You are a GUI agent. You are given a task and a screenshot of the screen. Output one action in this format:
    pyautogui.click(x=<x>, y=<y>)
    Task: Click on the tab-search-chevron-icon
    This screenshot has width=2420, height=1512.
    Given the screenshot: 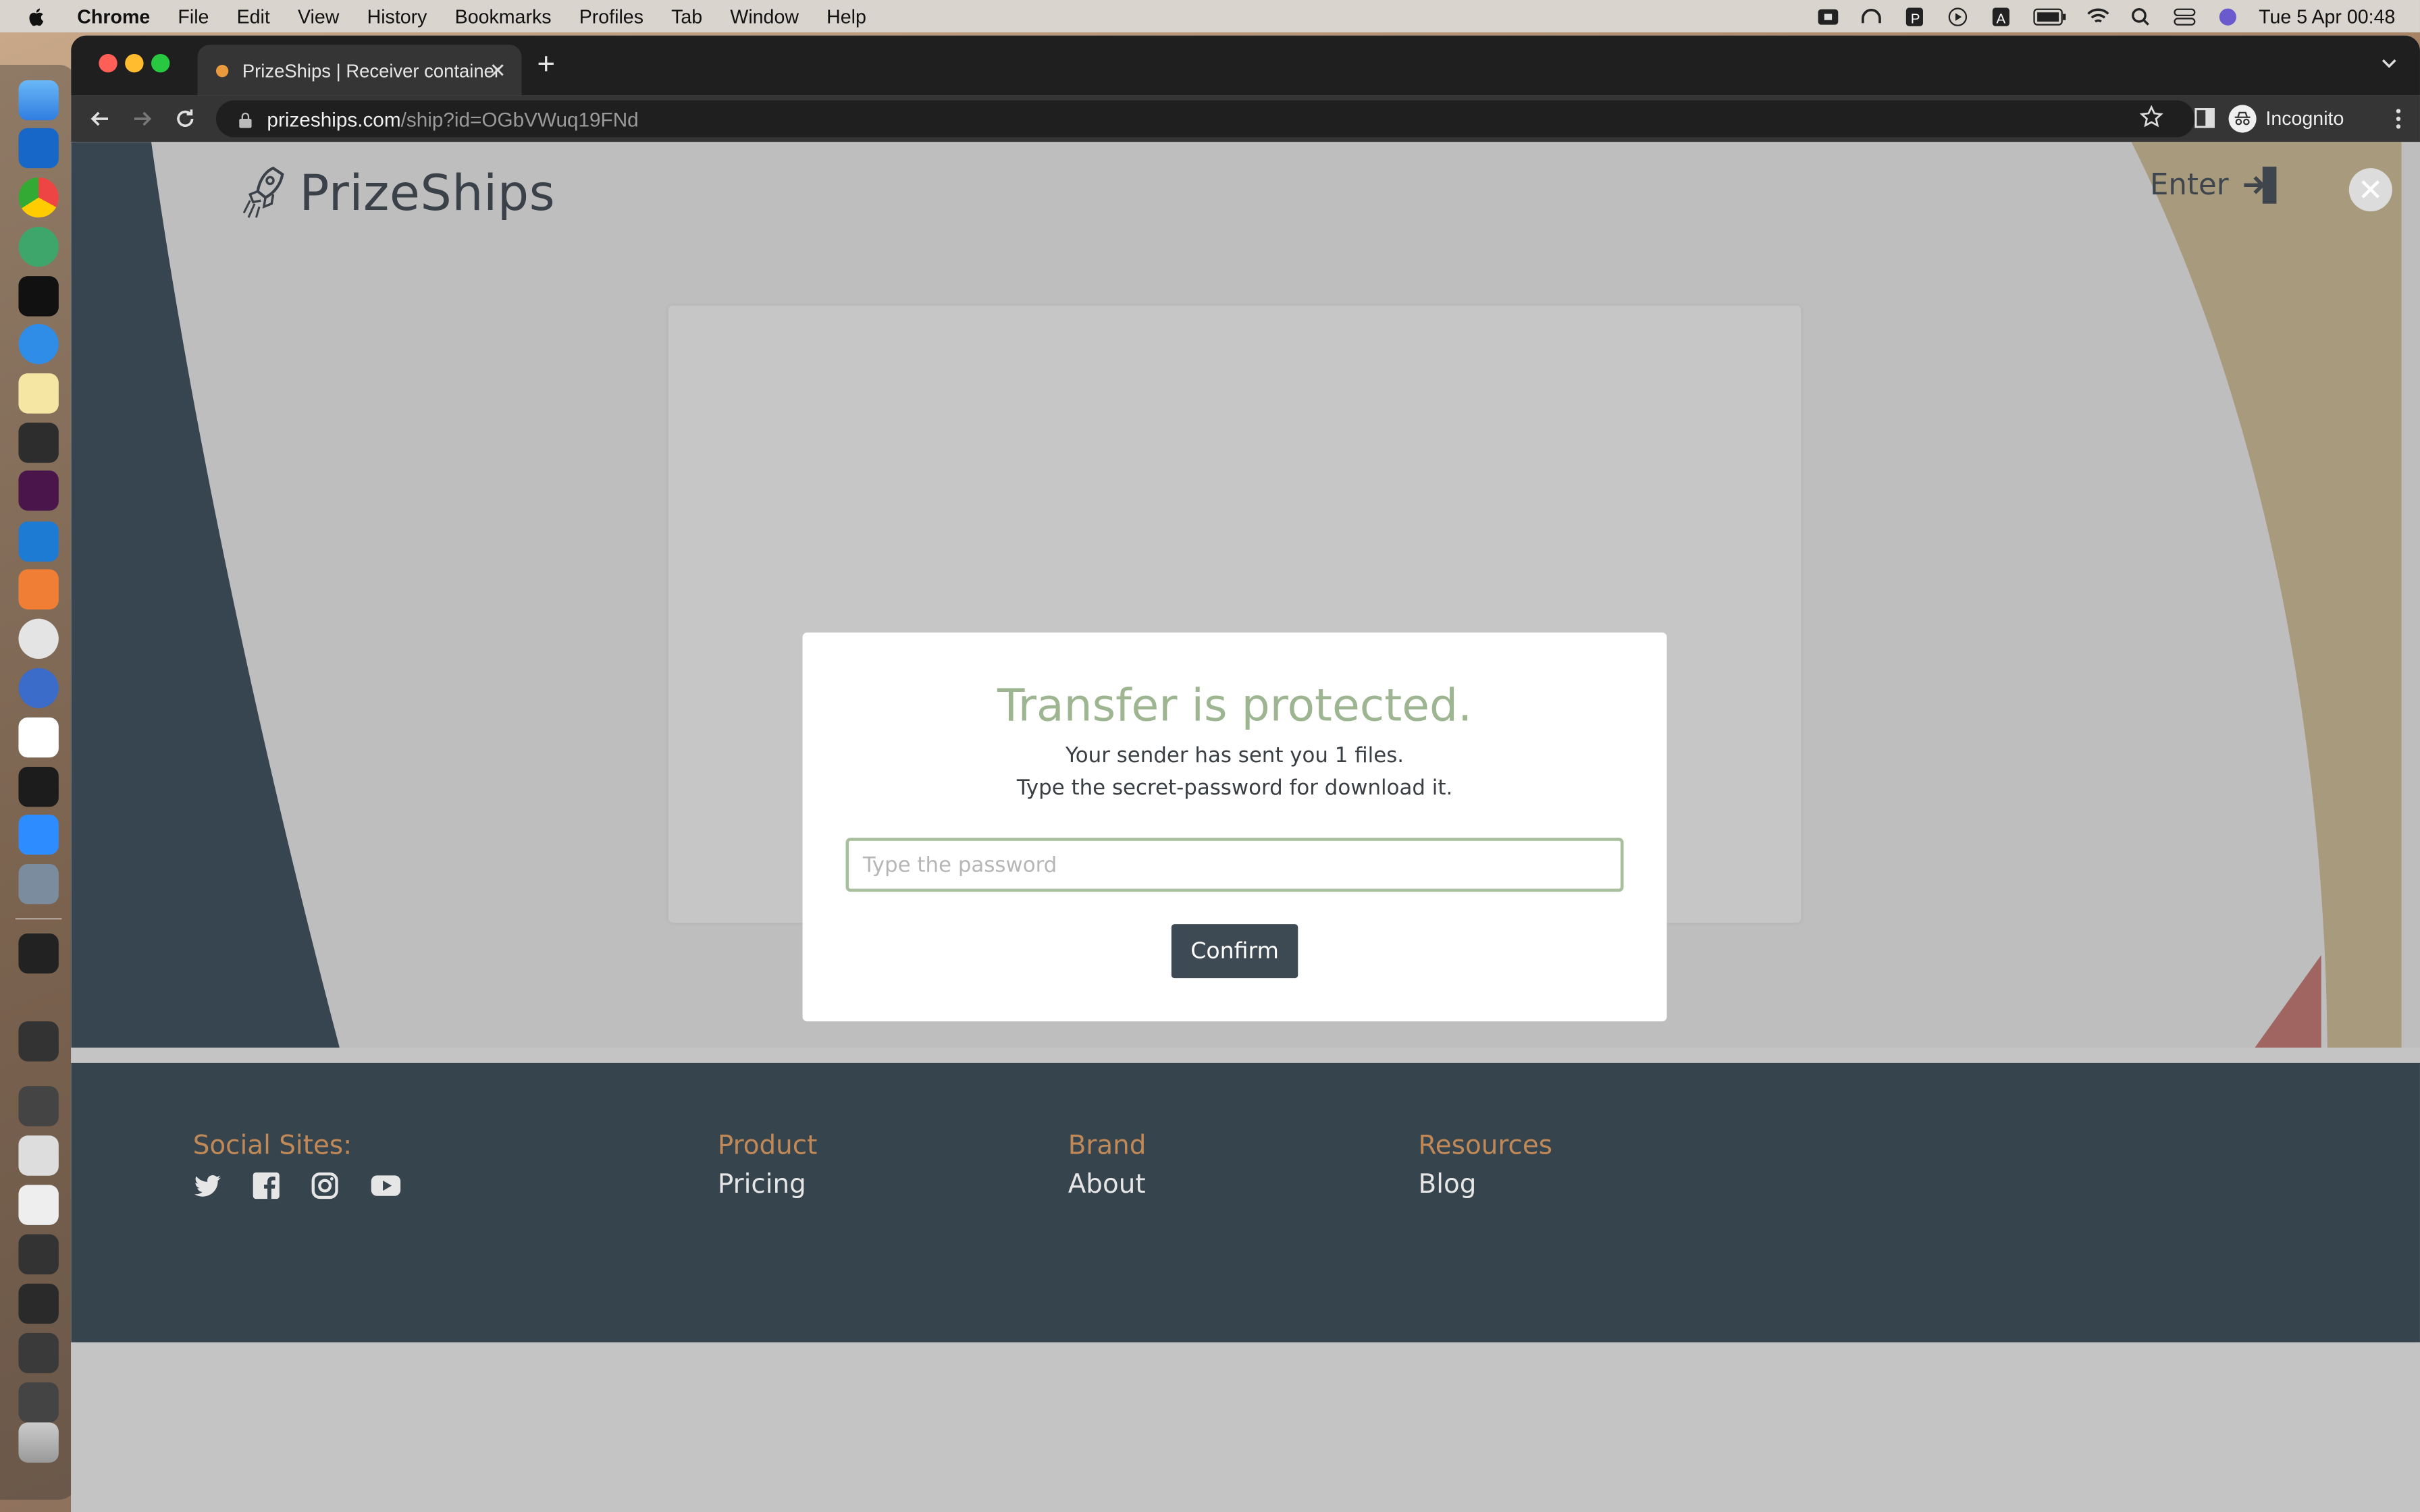 What is the action you would take?
    pyautogui.click(x=2389, y=63)
    